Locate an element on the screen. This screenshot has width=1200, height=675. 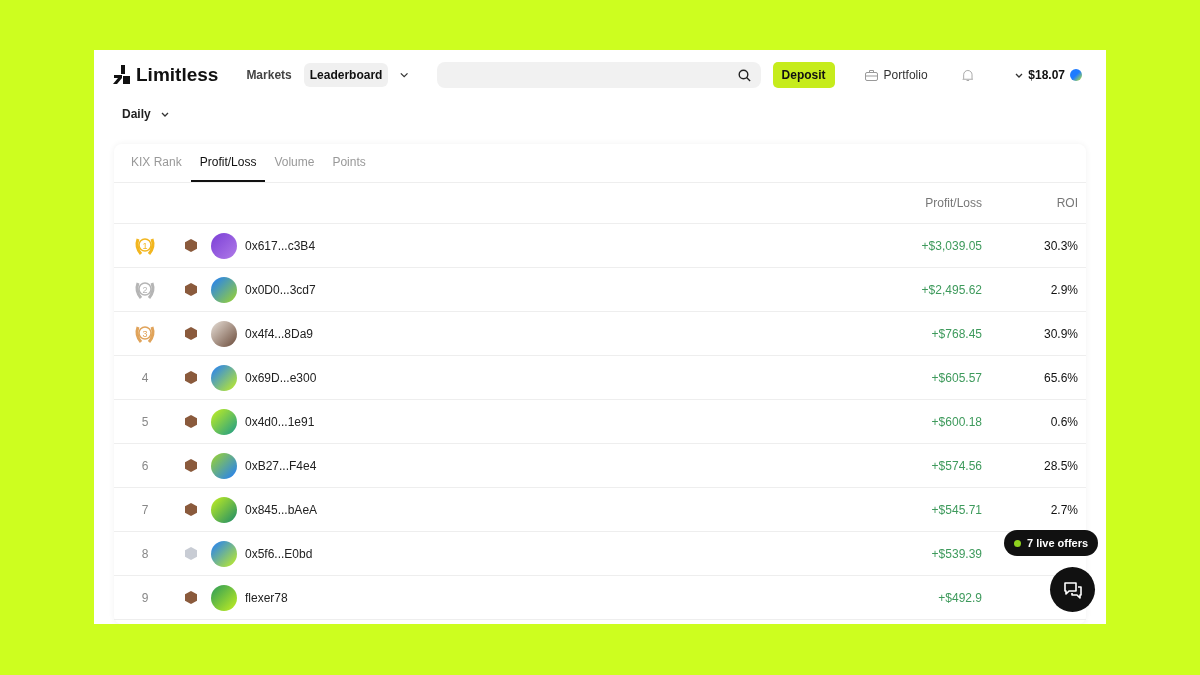
roi-value: 2.9% is located at coordinates (1064, 289).